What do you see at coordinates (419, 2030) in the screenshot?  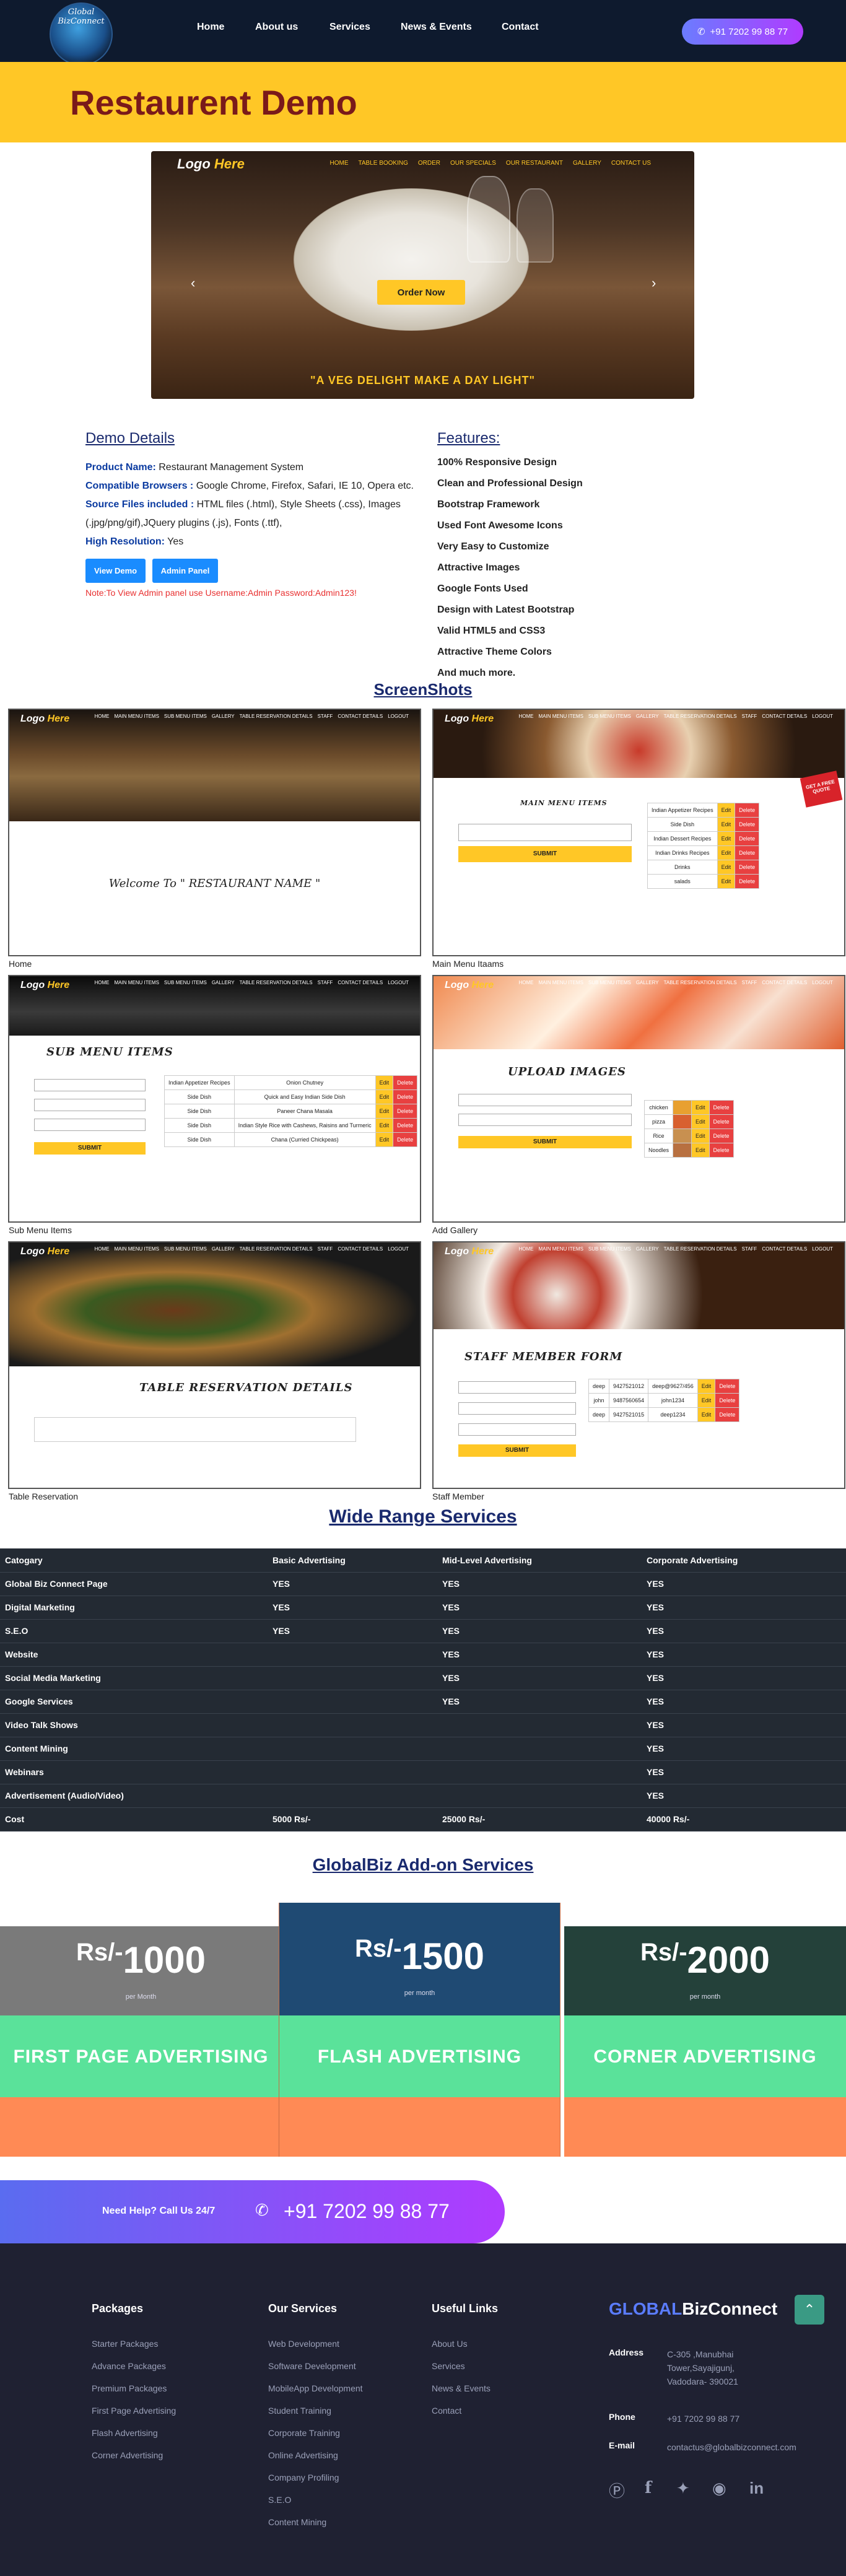 I see `plan-flash: Rs/-1500 per month FLASH ADVERTISING` at bounding box center [419, 2030].